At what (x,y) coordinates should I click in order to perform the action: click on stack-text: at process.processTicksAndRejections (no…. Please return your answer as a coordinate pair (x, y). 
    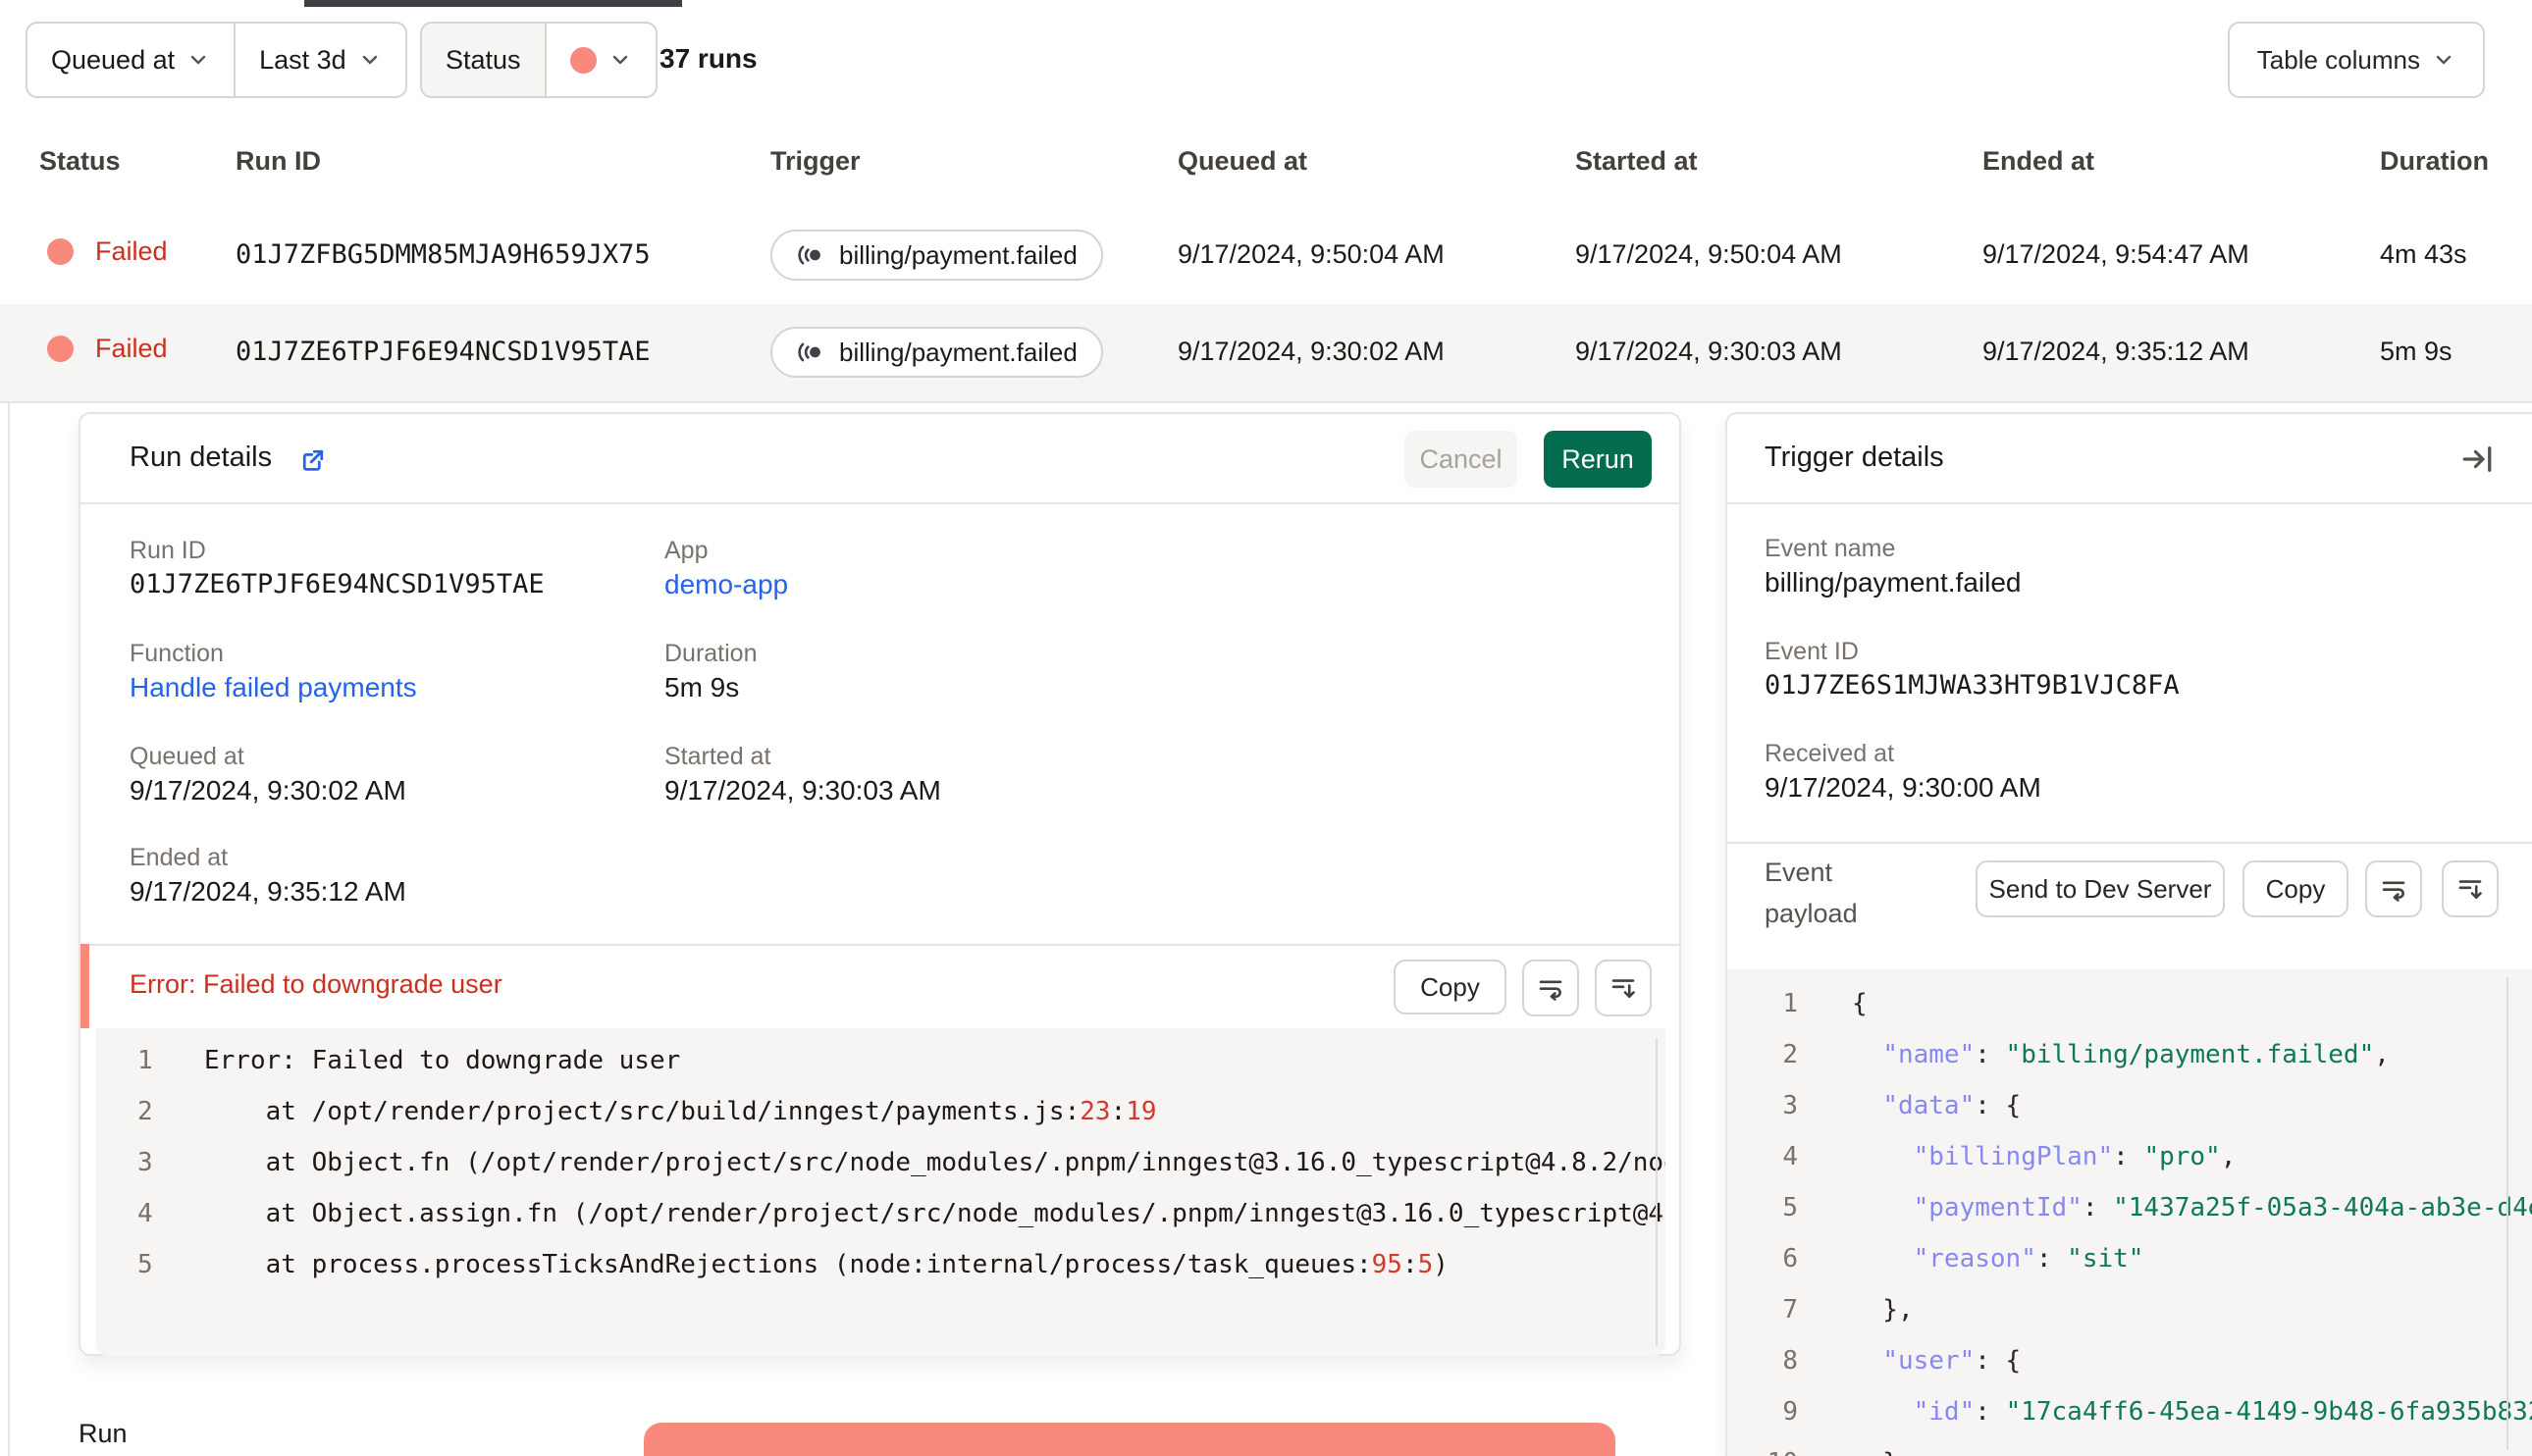
    Looking at the image, I should click on (788, 1264).